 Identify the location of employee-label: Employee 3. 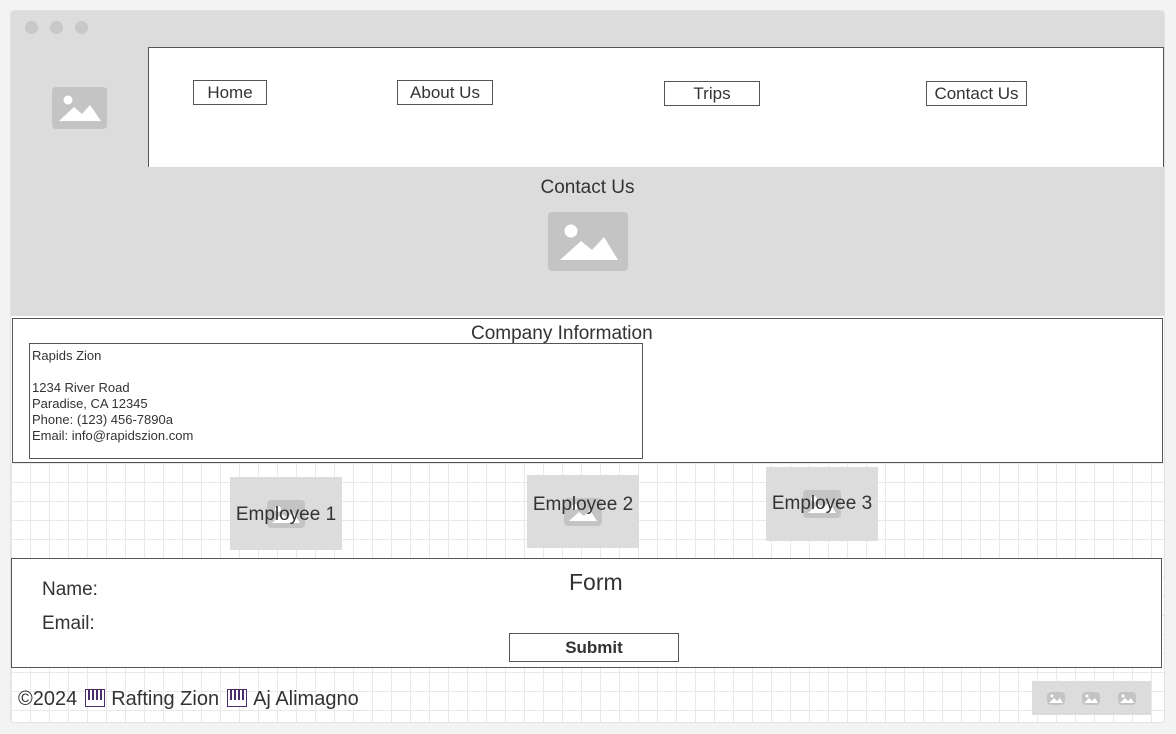
(822, 503).